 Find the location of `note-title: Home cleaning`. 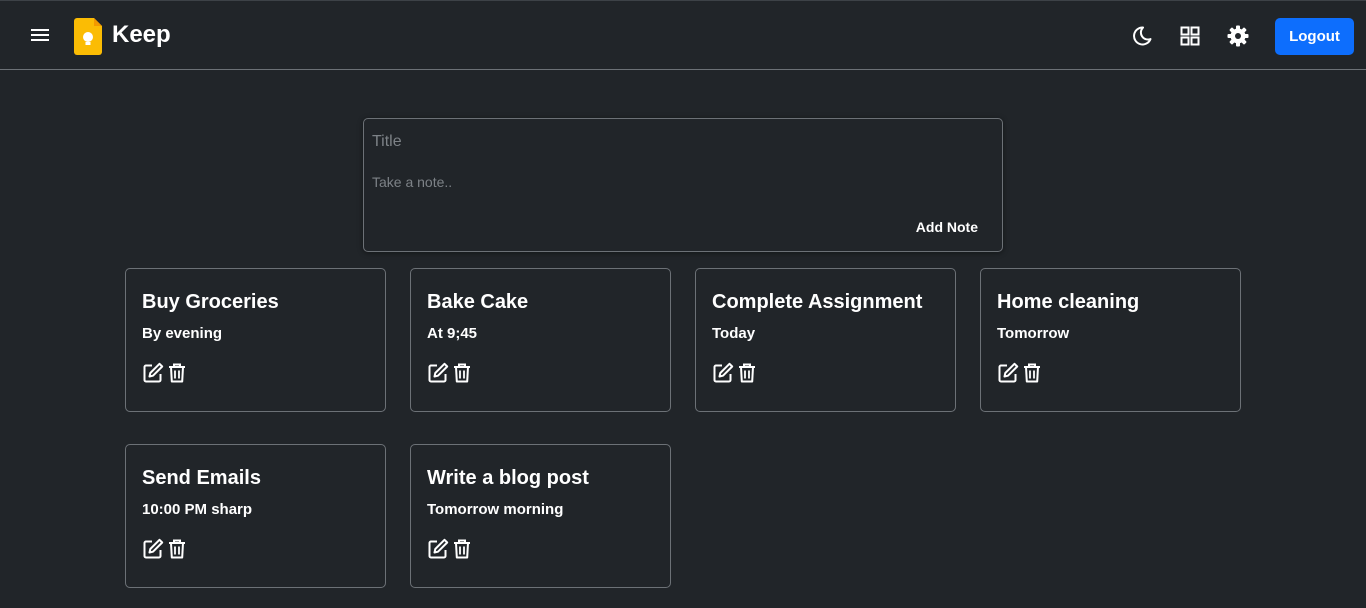

note-title: Home cleaning is located at coordinates (1068, 302).